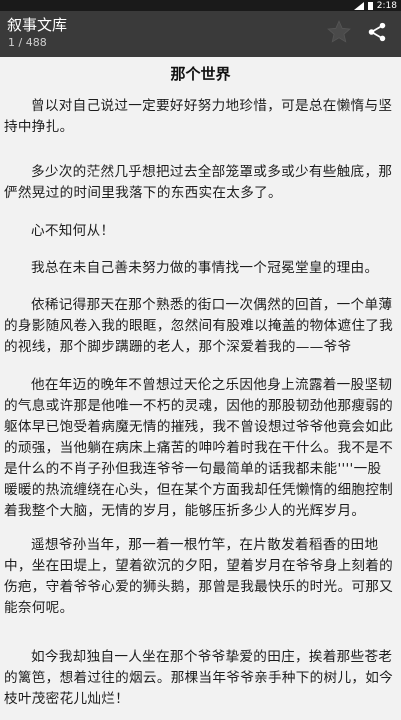 This screenshot has width=401, height=720. What do you see at coordinates (377, 32) in the screenshot?
I see `share-icon` at bounding box center [377, 32].